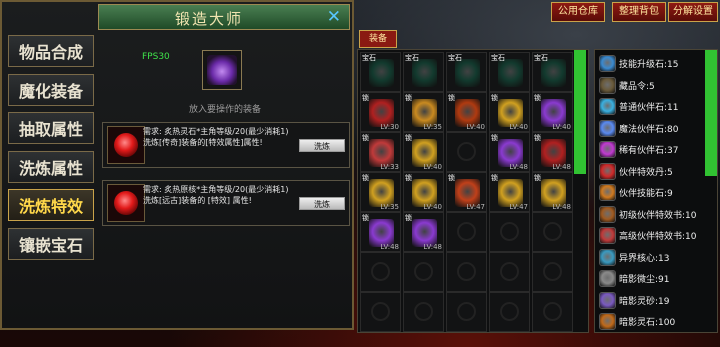 This screenshot has width=720, height=347. I want to click on material-item: 稀有伙伴石:37, so click(656, 150).